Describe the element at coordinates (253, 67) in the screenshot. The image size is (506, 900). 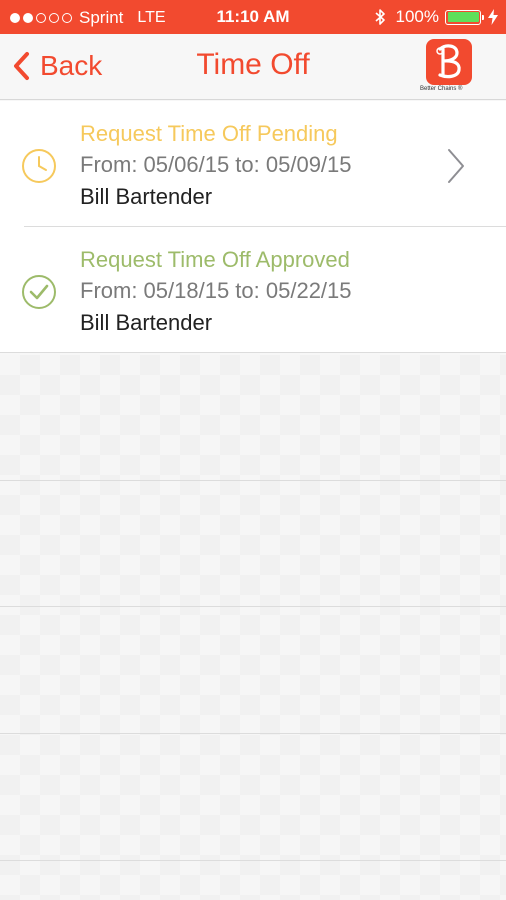
I see `navigation-bar: Back Time Off Better Chains ®` at that location.